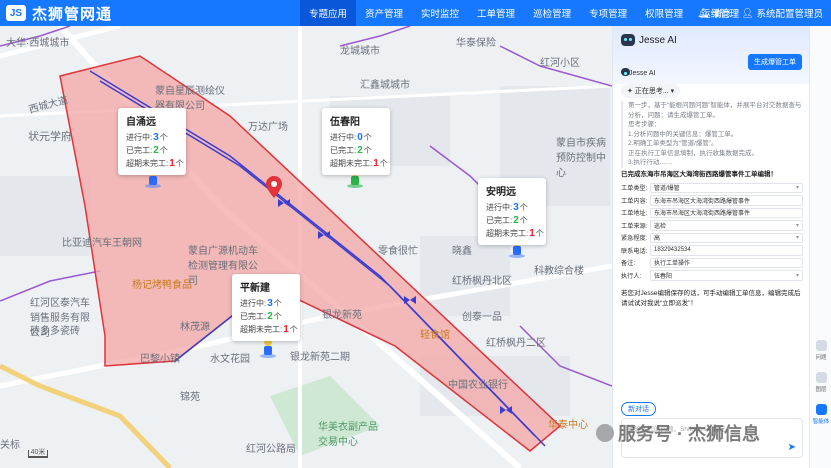 This screenshot has width=831, height=468. Describe the element at coordinates (821, 377) in the screenshot. I see `layers-icon` at that location.